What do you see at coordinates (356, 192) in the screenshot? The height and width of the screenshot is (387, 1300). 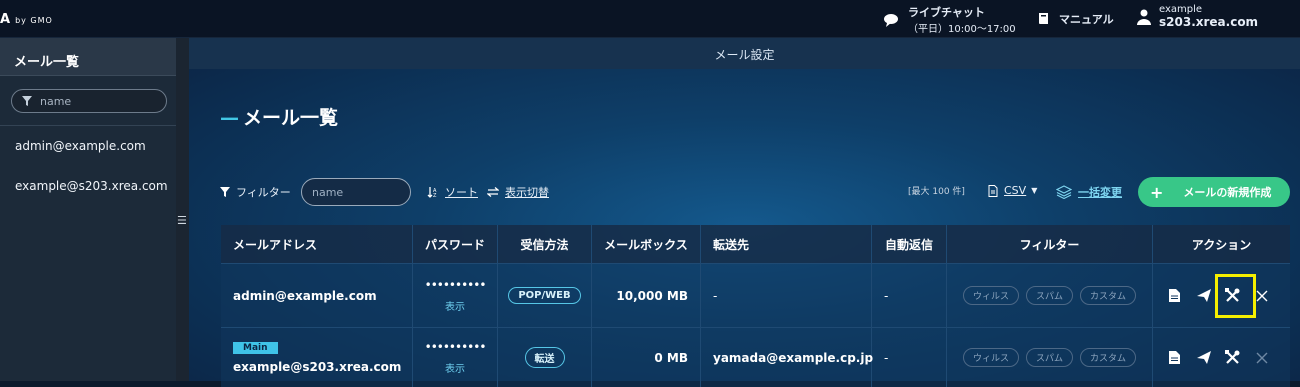 I see `name-filter-input: name` at bounding box center [356, 192].